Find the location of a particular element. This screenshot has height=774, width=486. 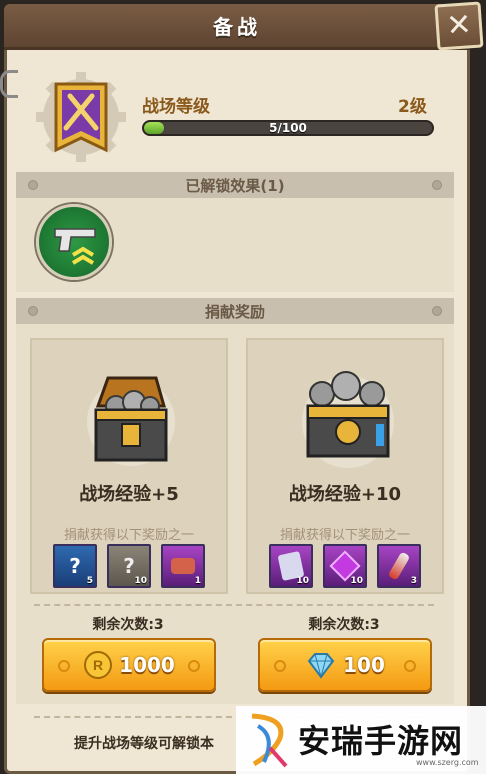

item-qty: 1 is located at coordinates (197, 581).